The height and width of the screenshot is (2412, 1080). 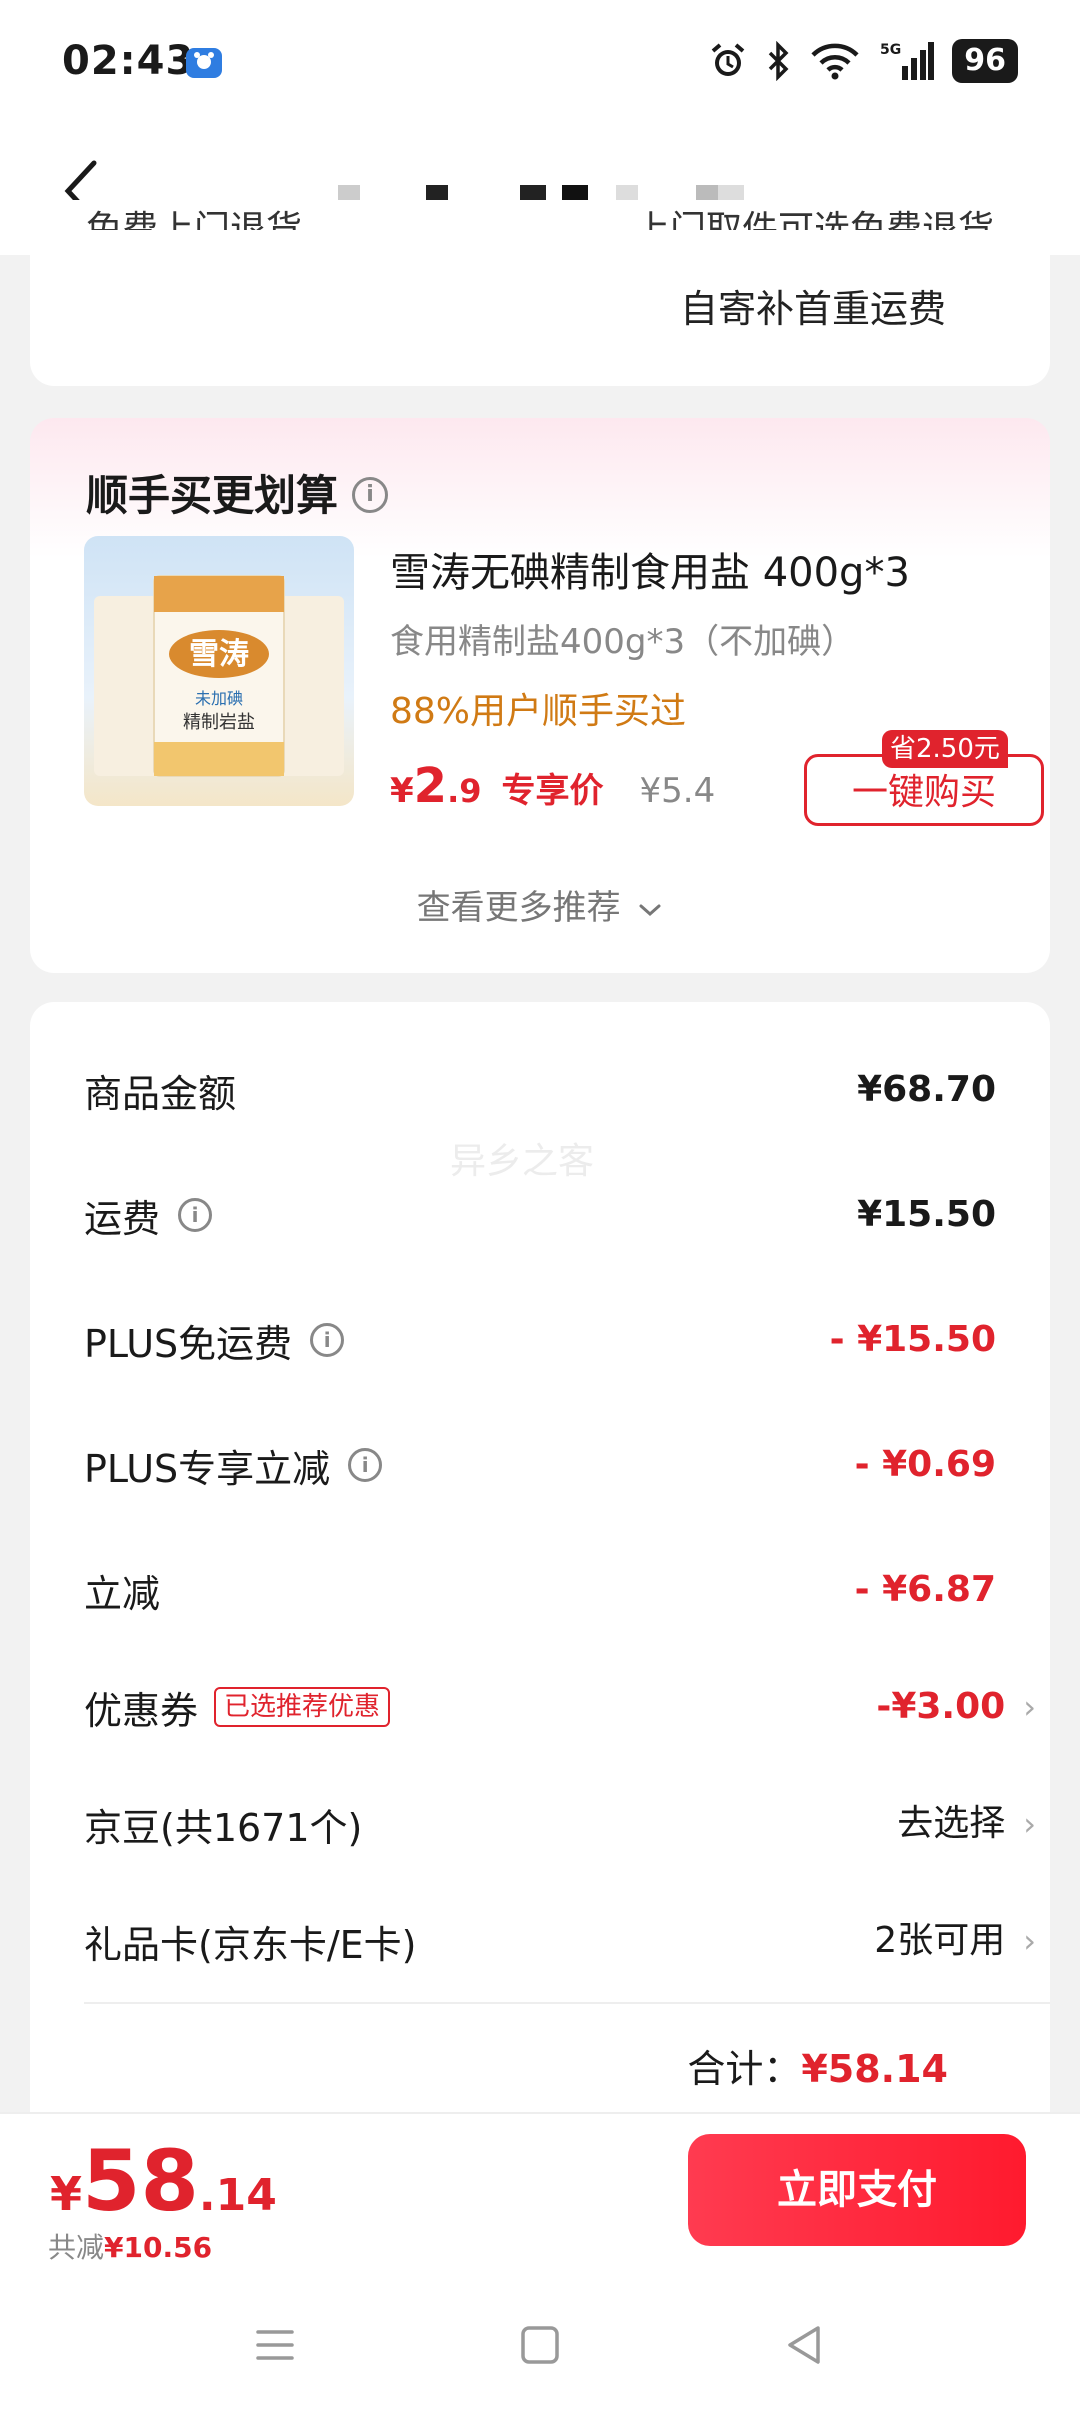 What do you see at coordinates (219, 698) in the screenshot?
I see `svg-text: 未加碘` at bounding box center [219, 698].